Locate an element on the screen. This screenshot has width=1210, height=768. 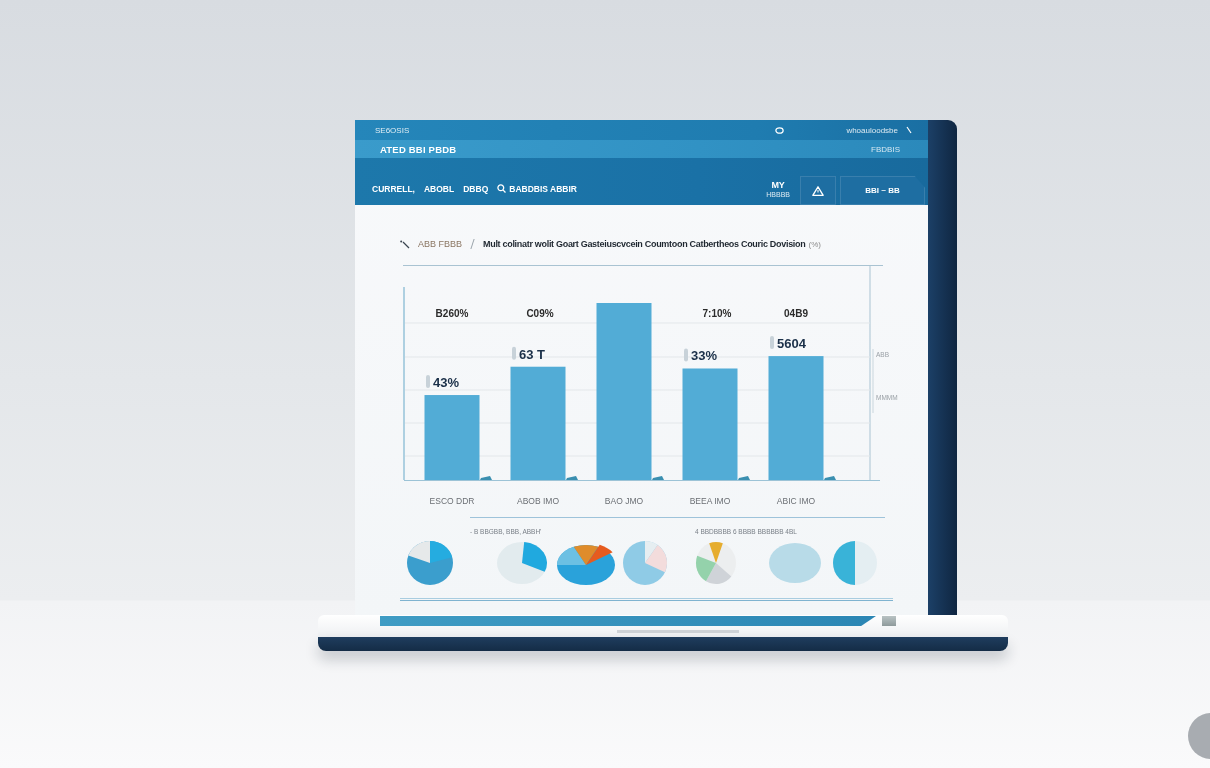
chart-note: B260% is located at coordinates (452, 313).